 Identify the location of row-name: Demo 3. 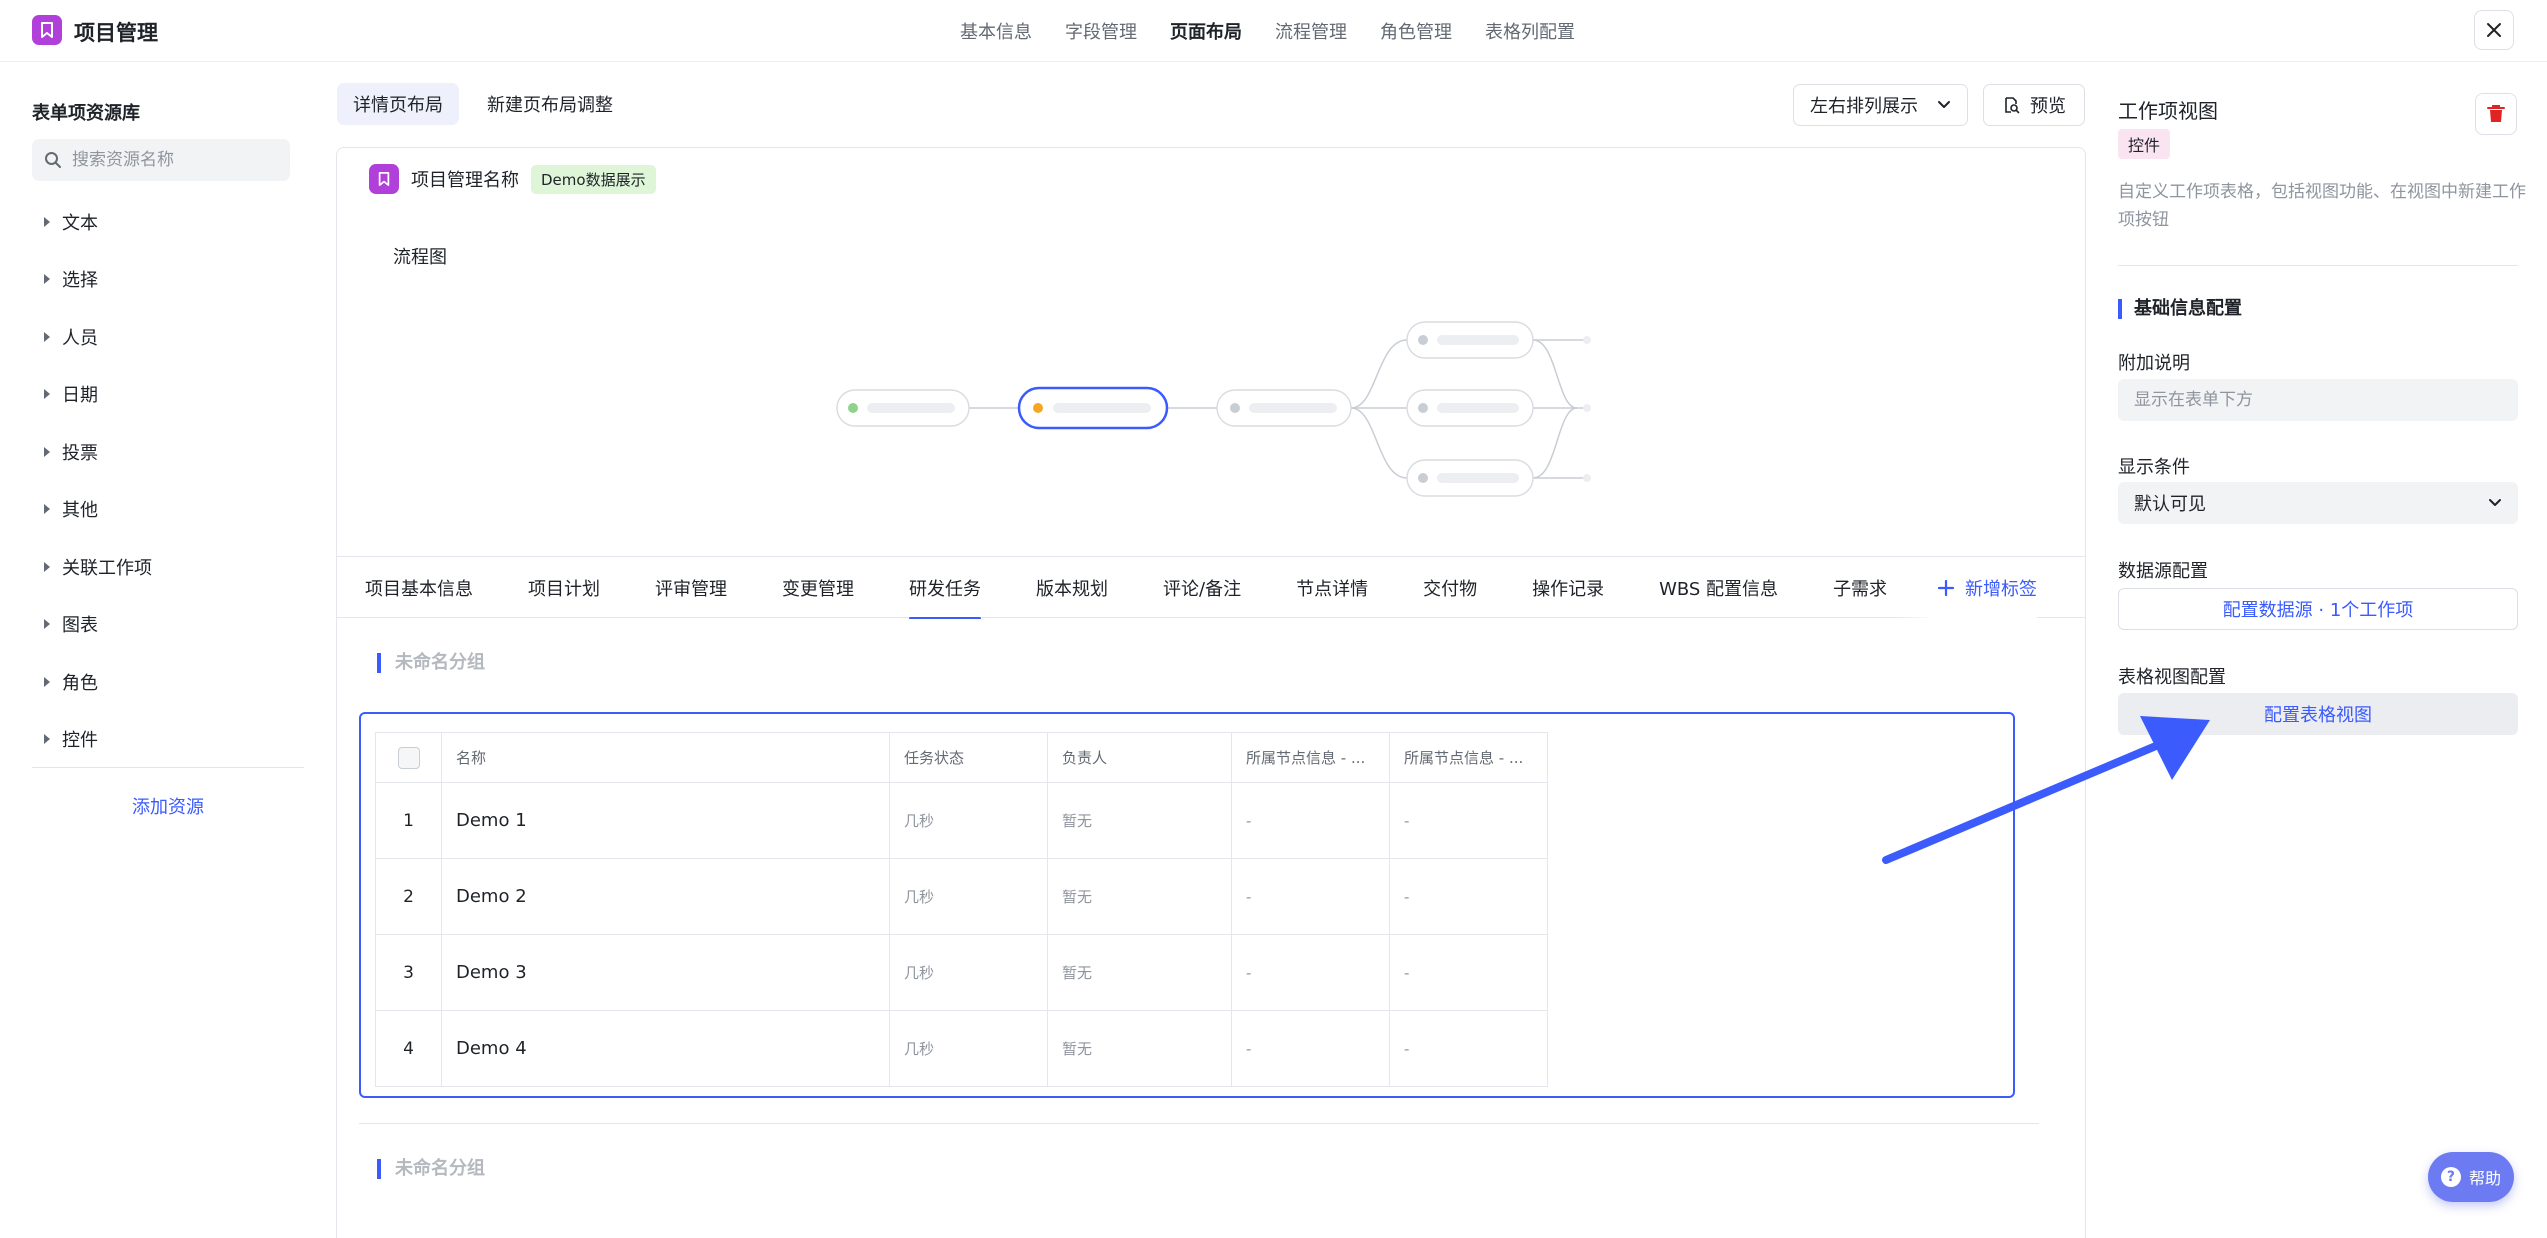
(665, 972).